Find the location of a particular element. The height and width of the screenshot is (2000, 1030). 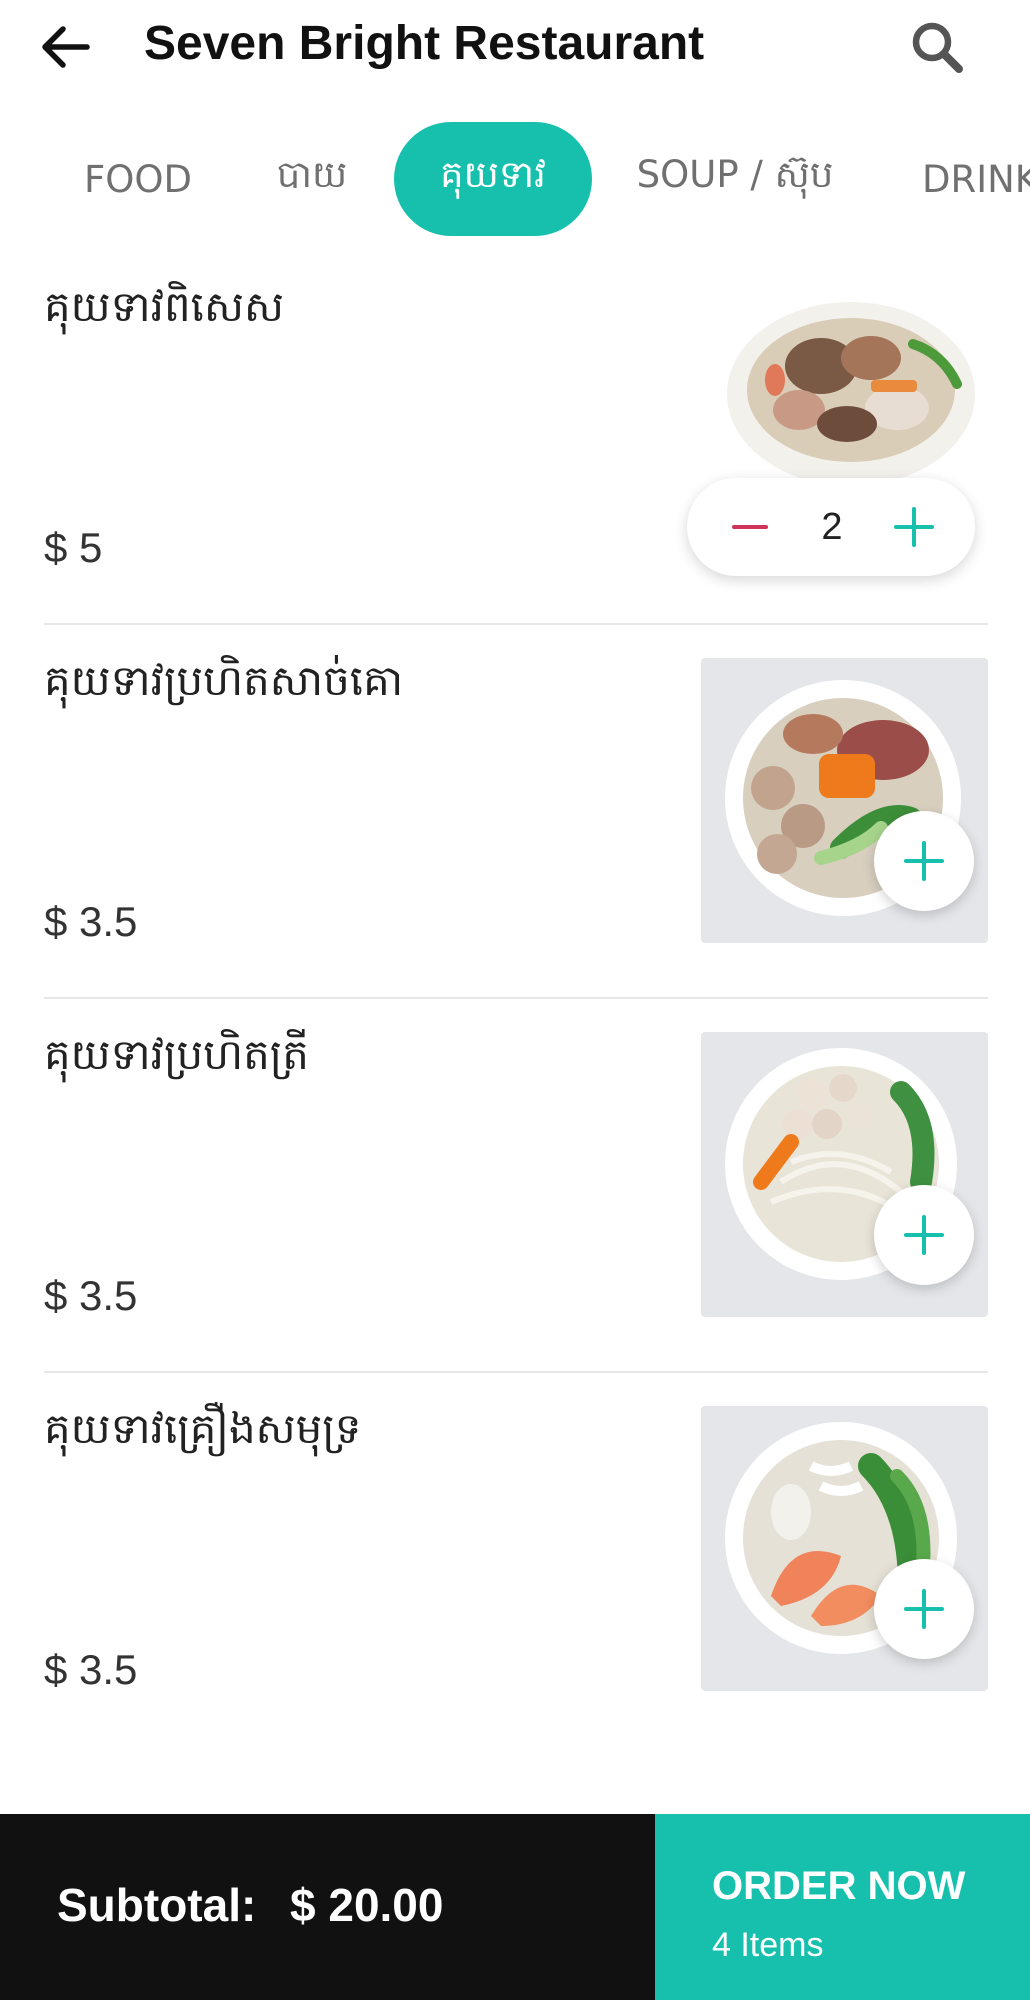

search-icon is located at coordinates (937, 47).